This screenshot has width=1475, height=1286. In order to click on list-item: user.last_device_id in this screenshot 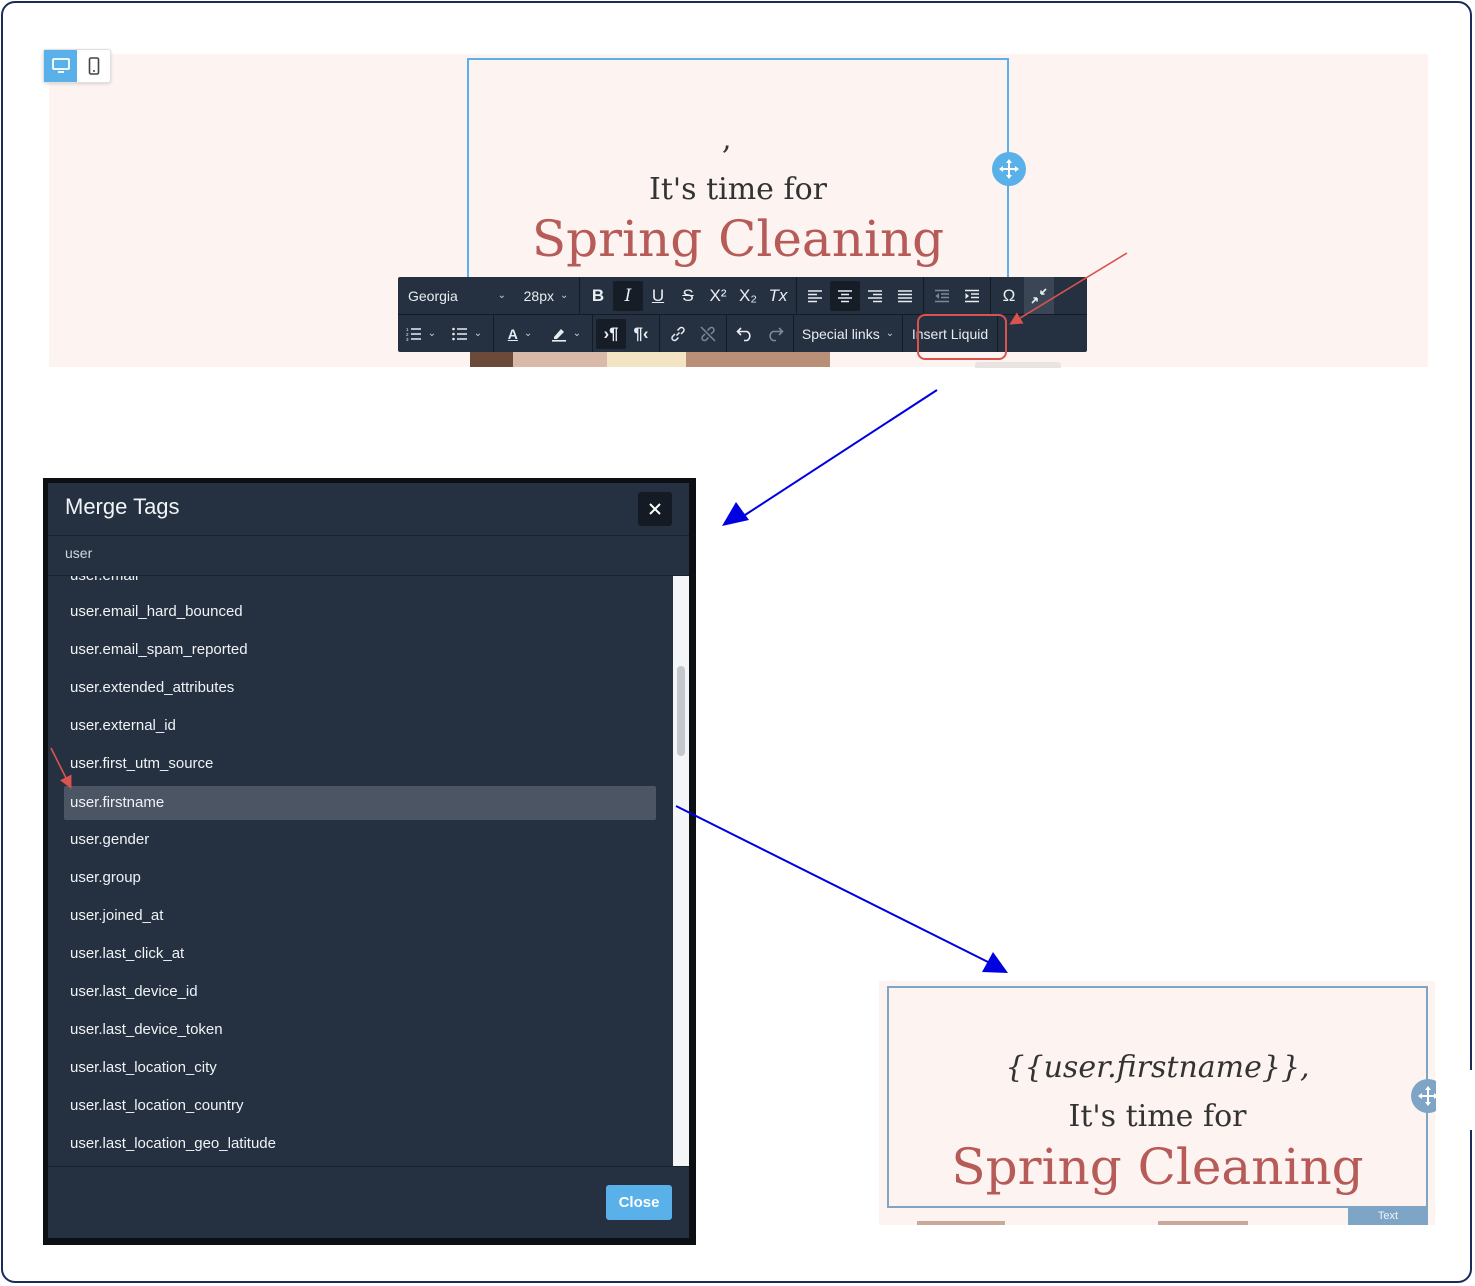, I will do `click(360, 992)`.